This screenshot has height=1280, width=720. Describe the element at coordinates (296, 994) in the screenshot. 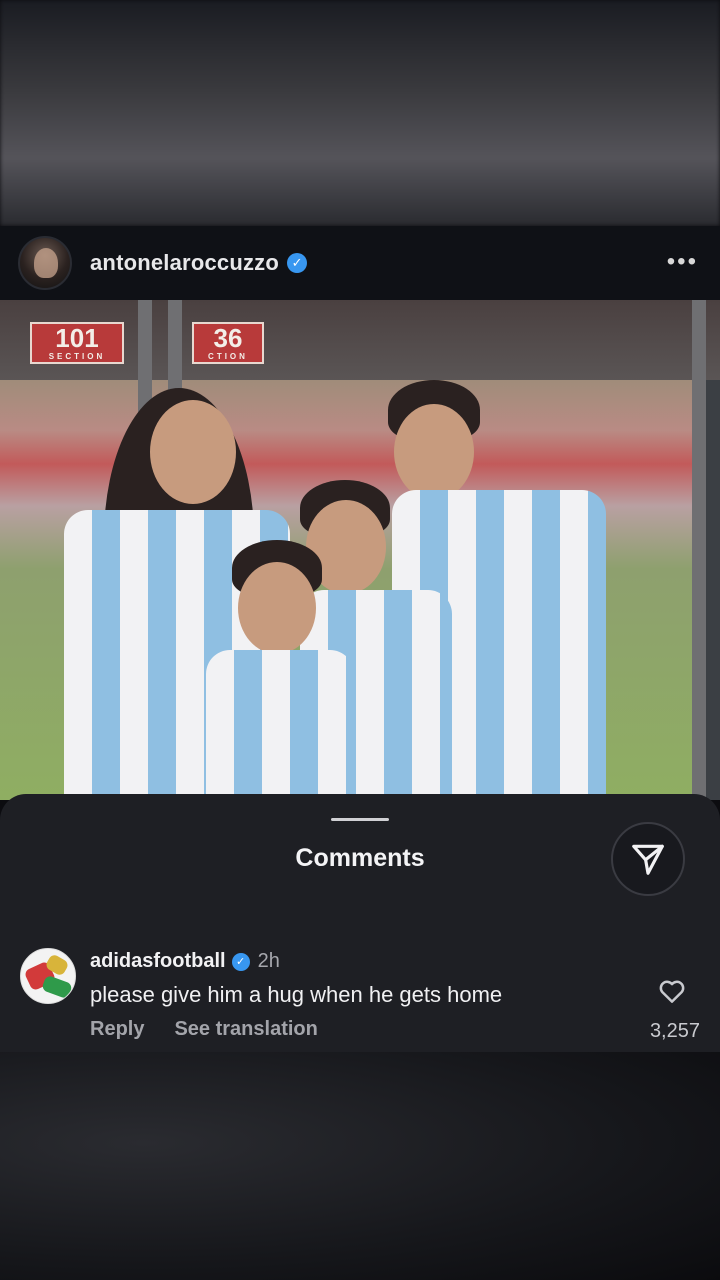

I see `comment-text: please give him a hug when he gets home` at that location.